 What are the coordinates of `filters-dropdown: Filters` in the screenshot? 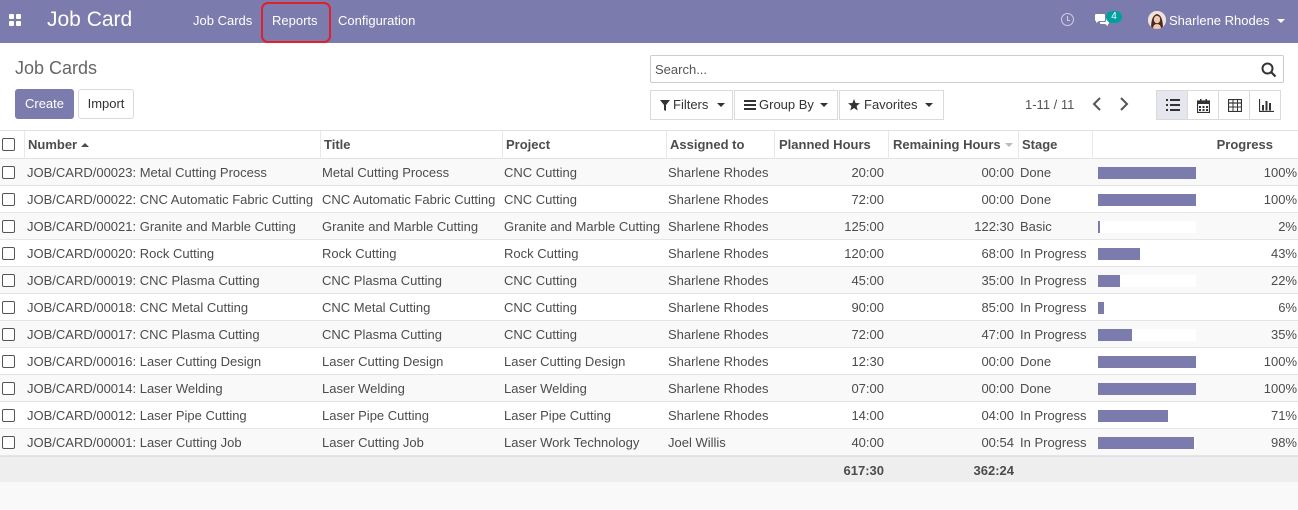 It's located at (691, 105).